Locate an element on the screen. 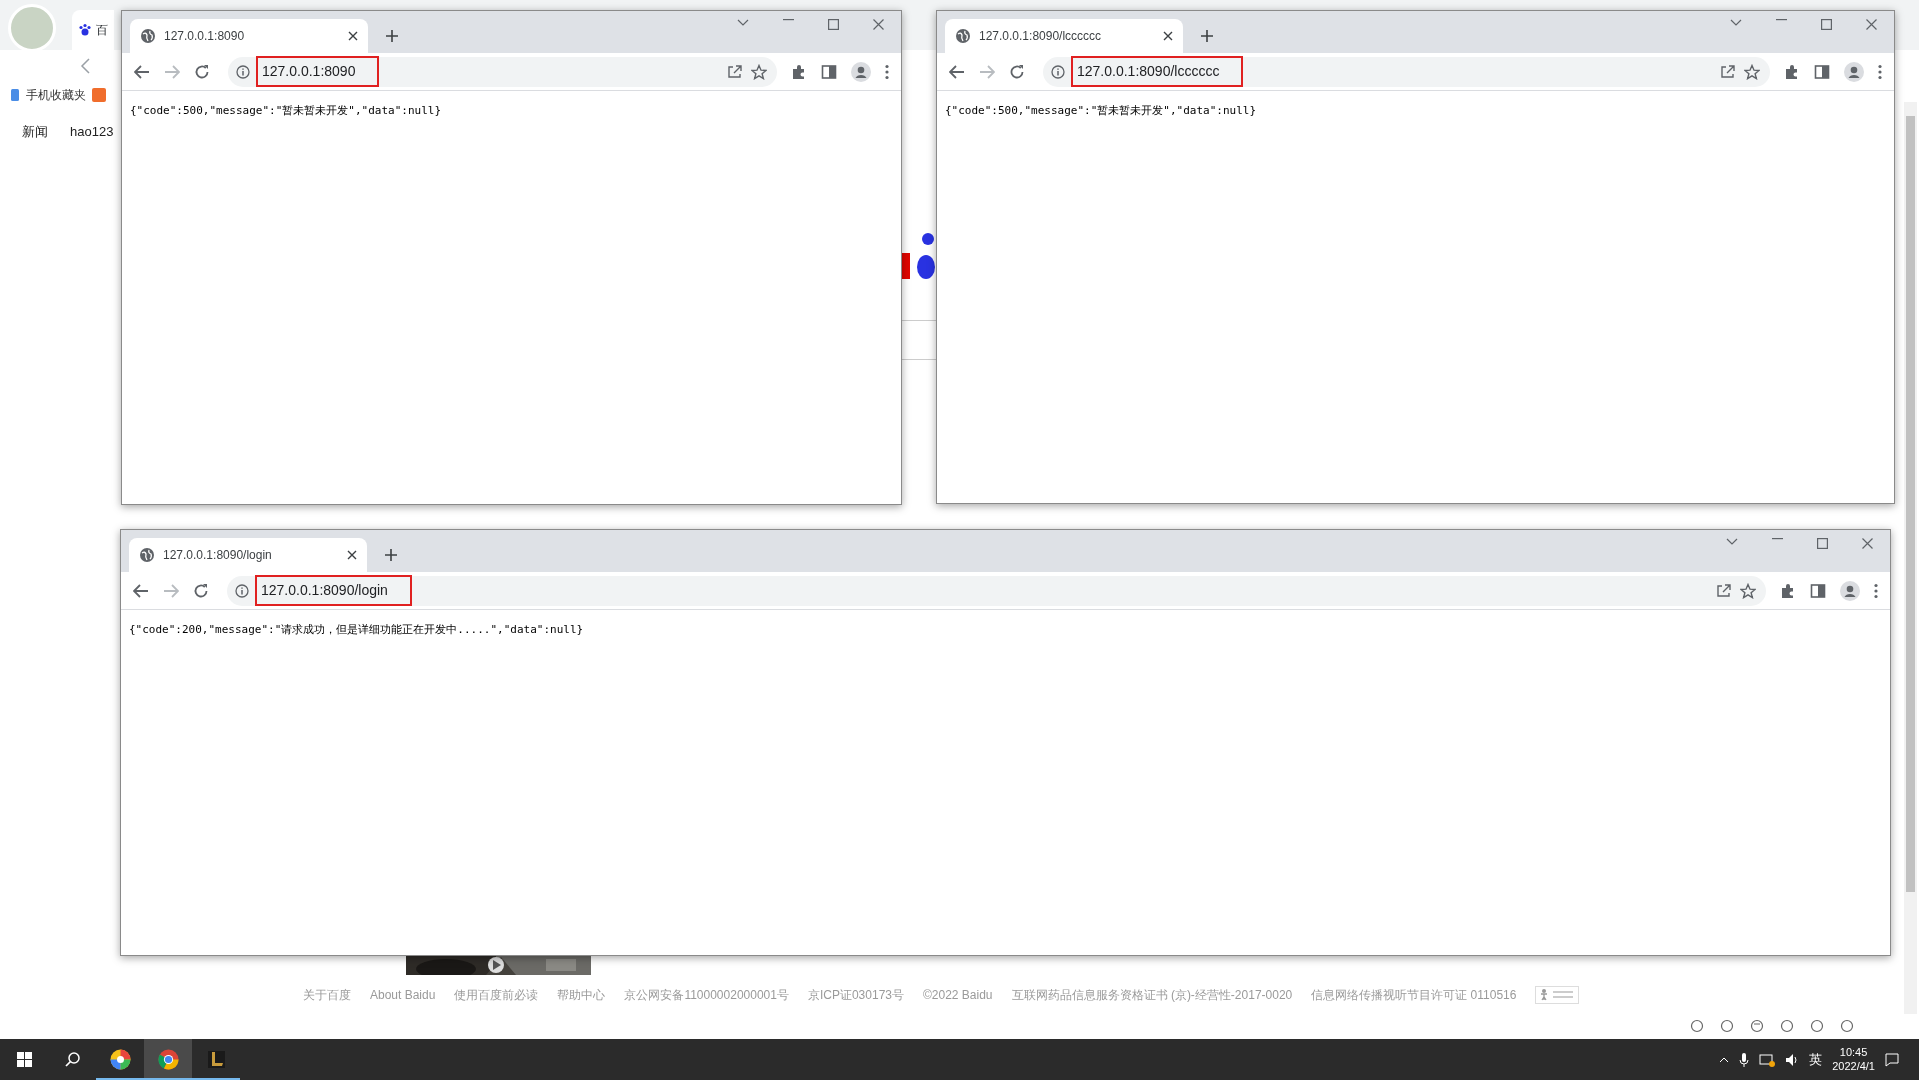 Image resolution: width=1919 pixels, height=1080 pixels. chevron-up-icon is located at coordinates (1724, 1059).